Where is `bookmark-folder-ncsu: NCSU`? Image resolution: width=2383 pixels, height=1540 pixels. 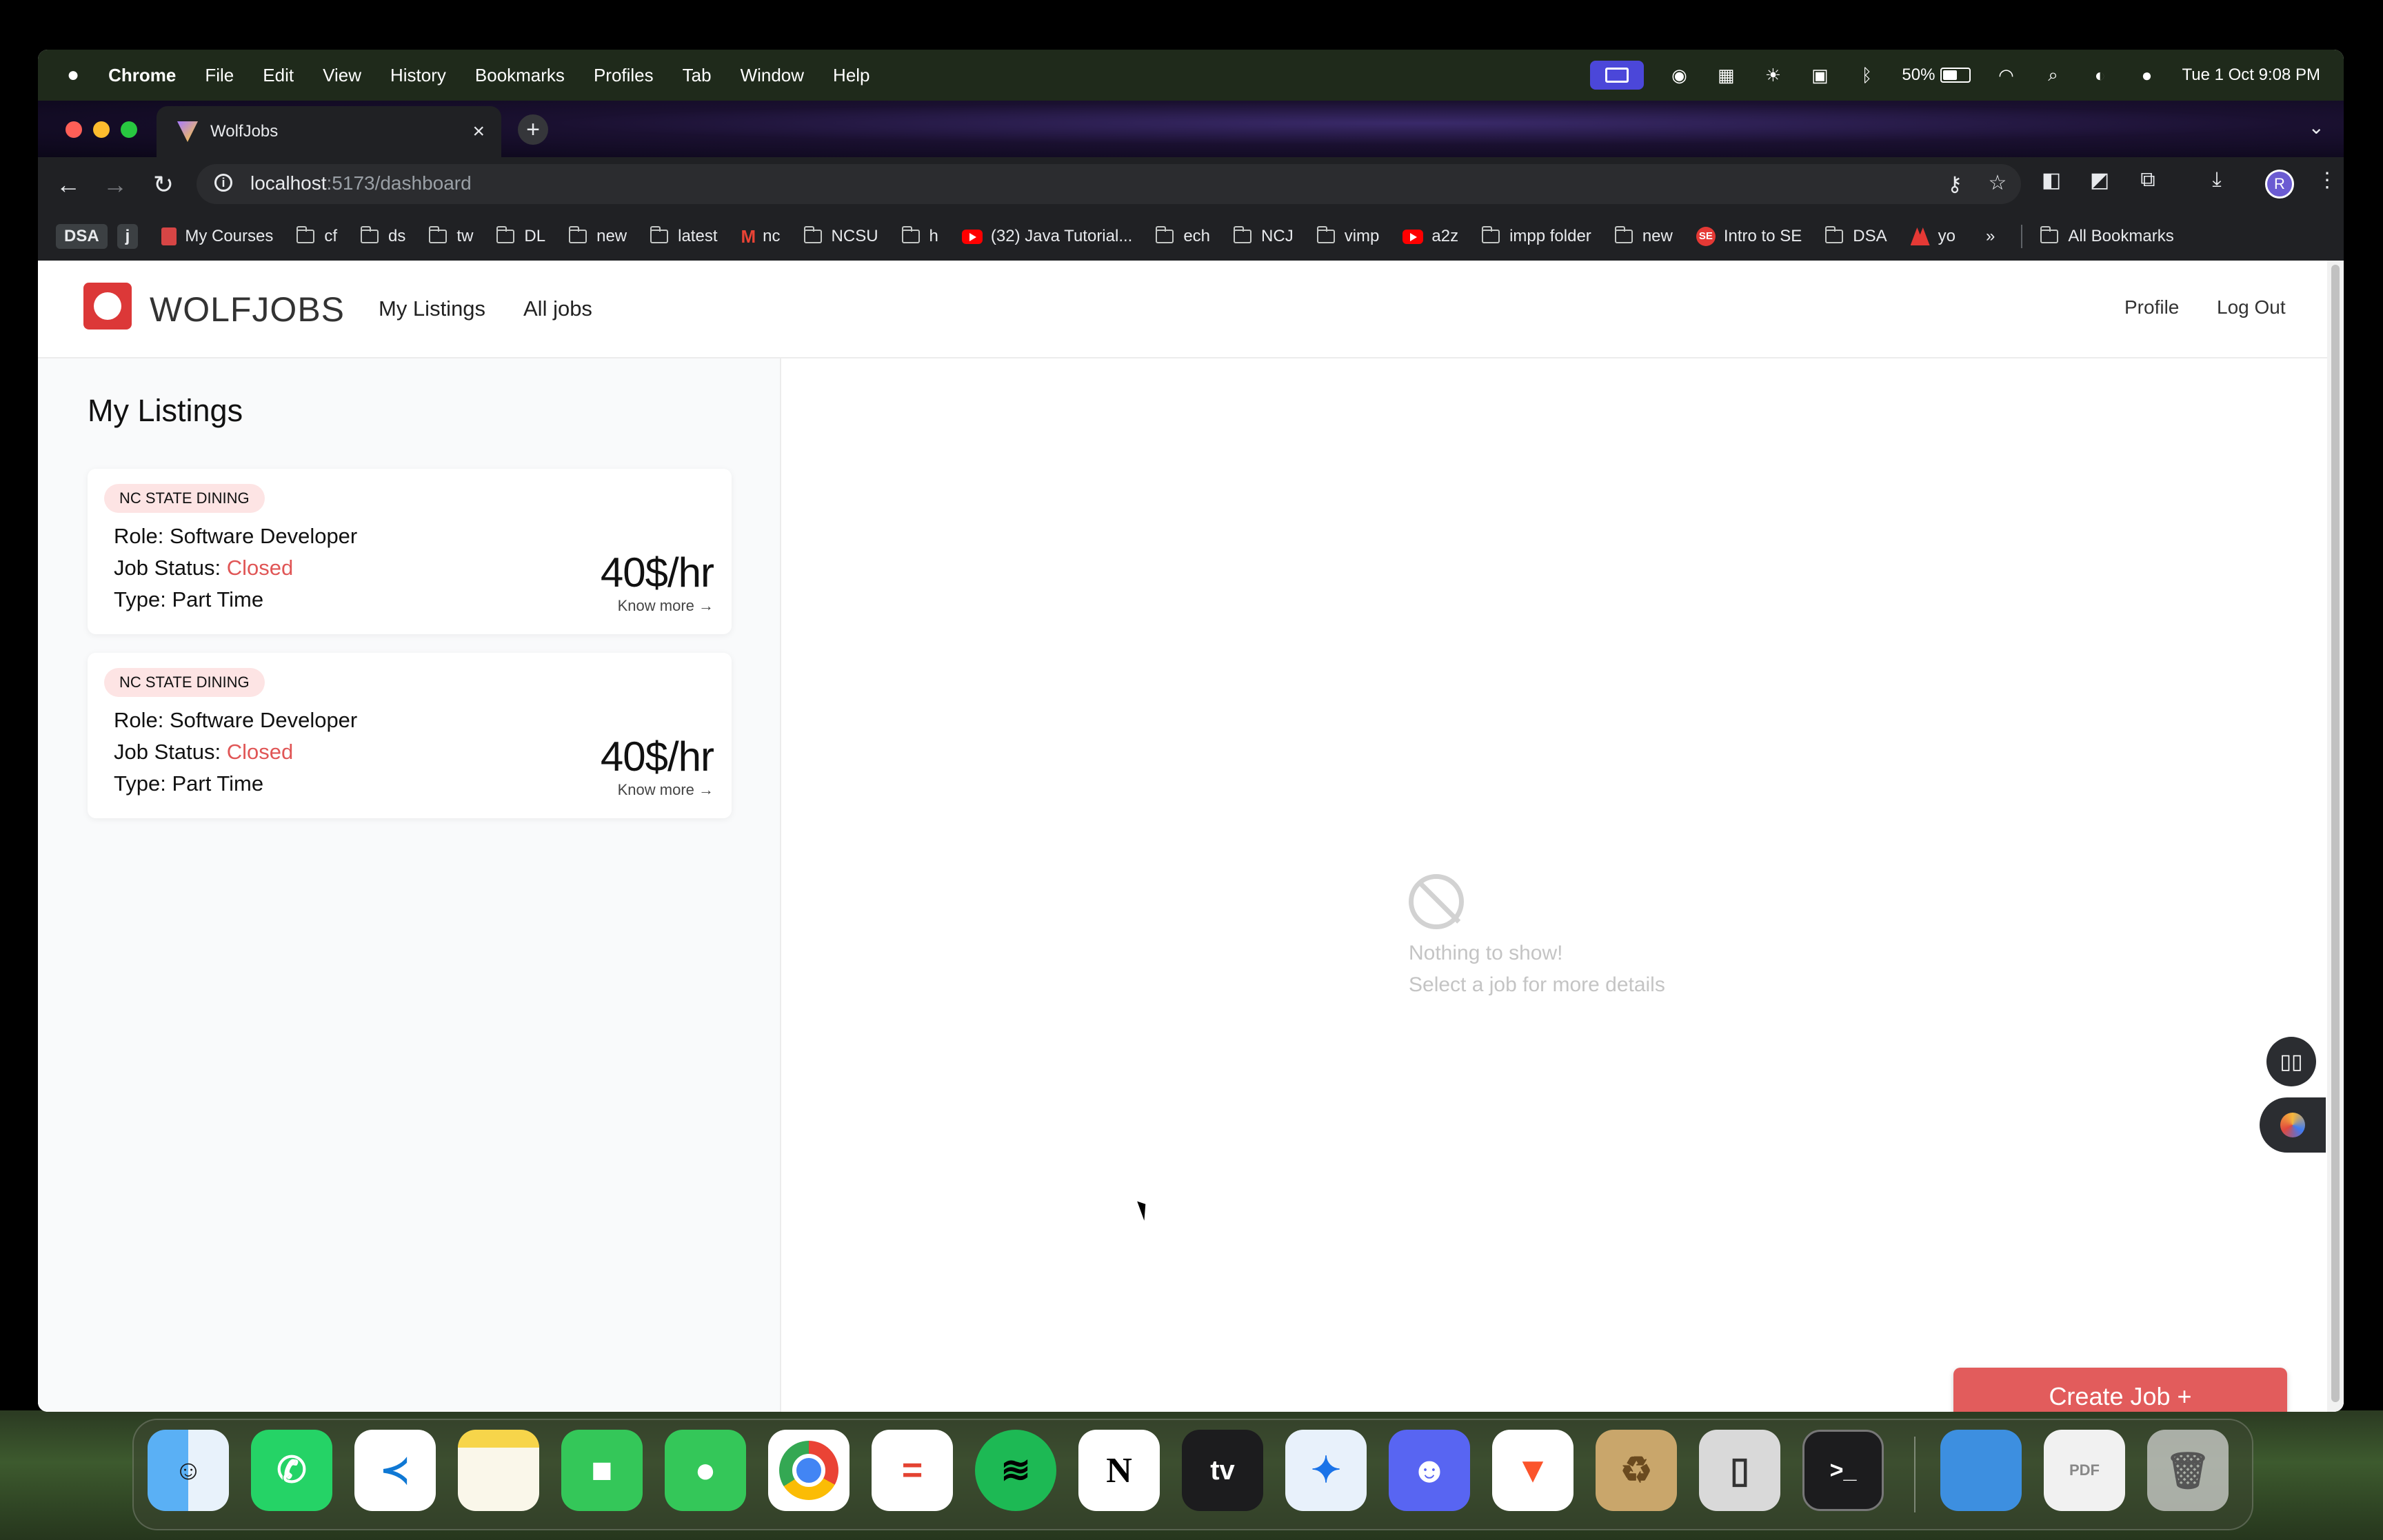
bookmark-folder-ncsu: NCSU is located at coordinates (840, 236).